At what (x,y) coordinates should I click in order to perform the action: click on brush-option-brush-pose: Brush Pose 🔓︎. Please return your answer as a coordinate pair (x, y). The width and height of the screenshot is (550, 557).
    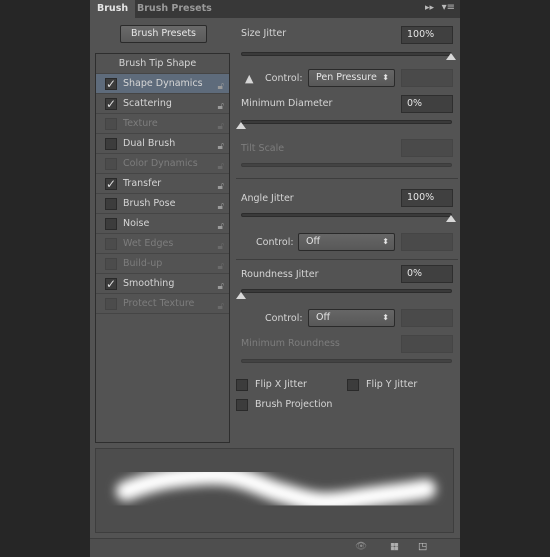
    Looking at the image, I should click on (162, 204).